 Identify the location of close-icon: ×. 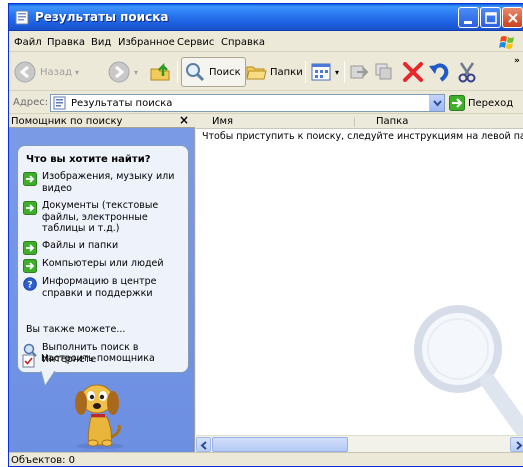
(184, 120).